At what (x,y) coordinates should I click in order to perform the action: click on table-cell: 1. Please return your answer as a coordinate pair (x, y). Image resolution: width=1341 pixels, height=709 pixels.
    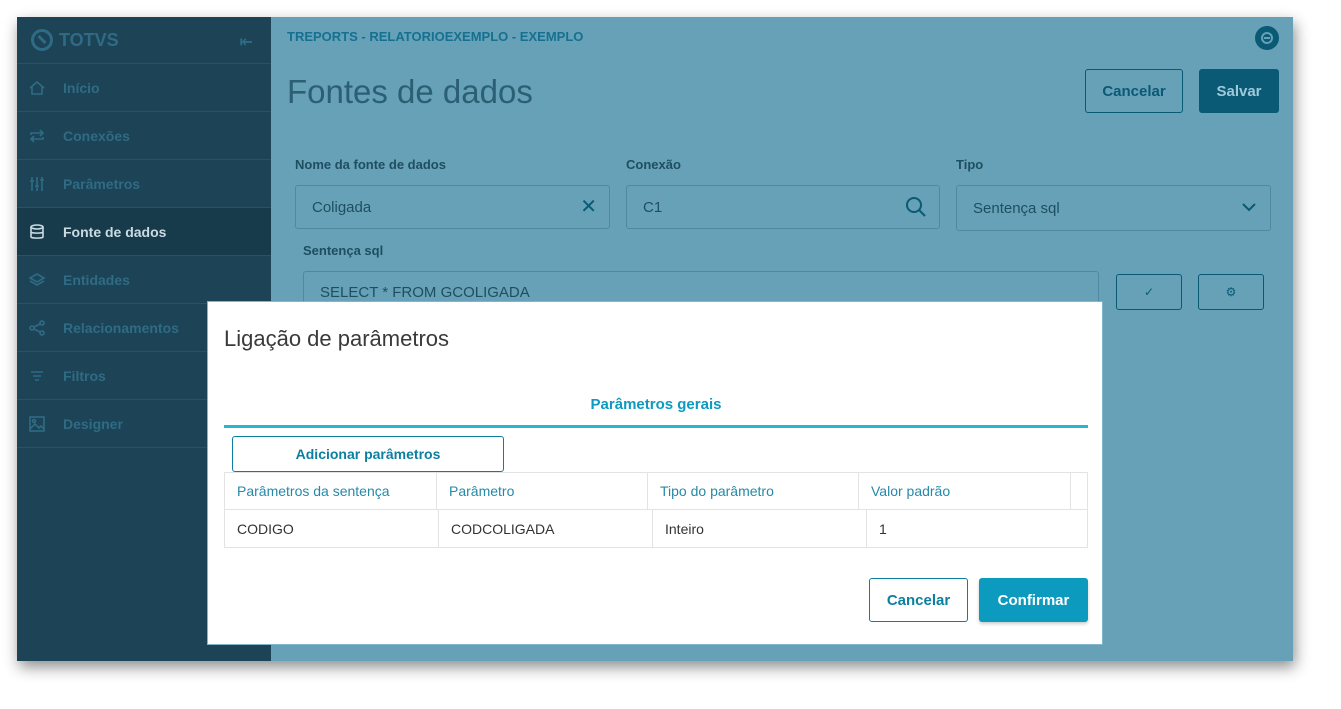
    Looking at the image, I should click on (883, 528).